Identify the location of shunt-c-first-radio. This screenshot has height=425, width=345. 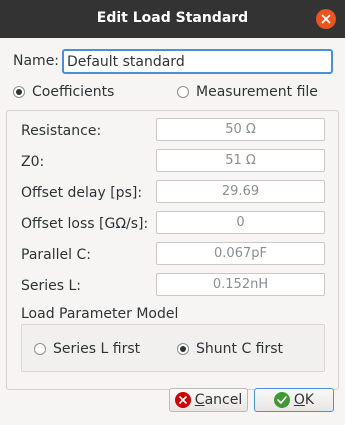
(183, 349).